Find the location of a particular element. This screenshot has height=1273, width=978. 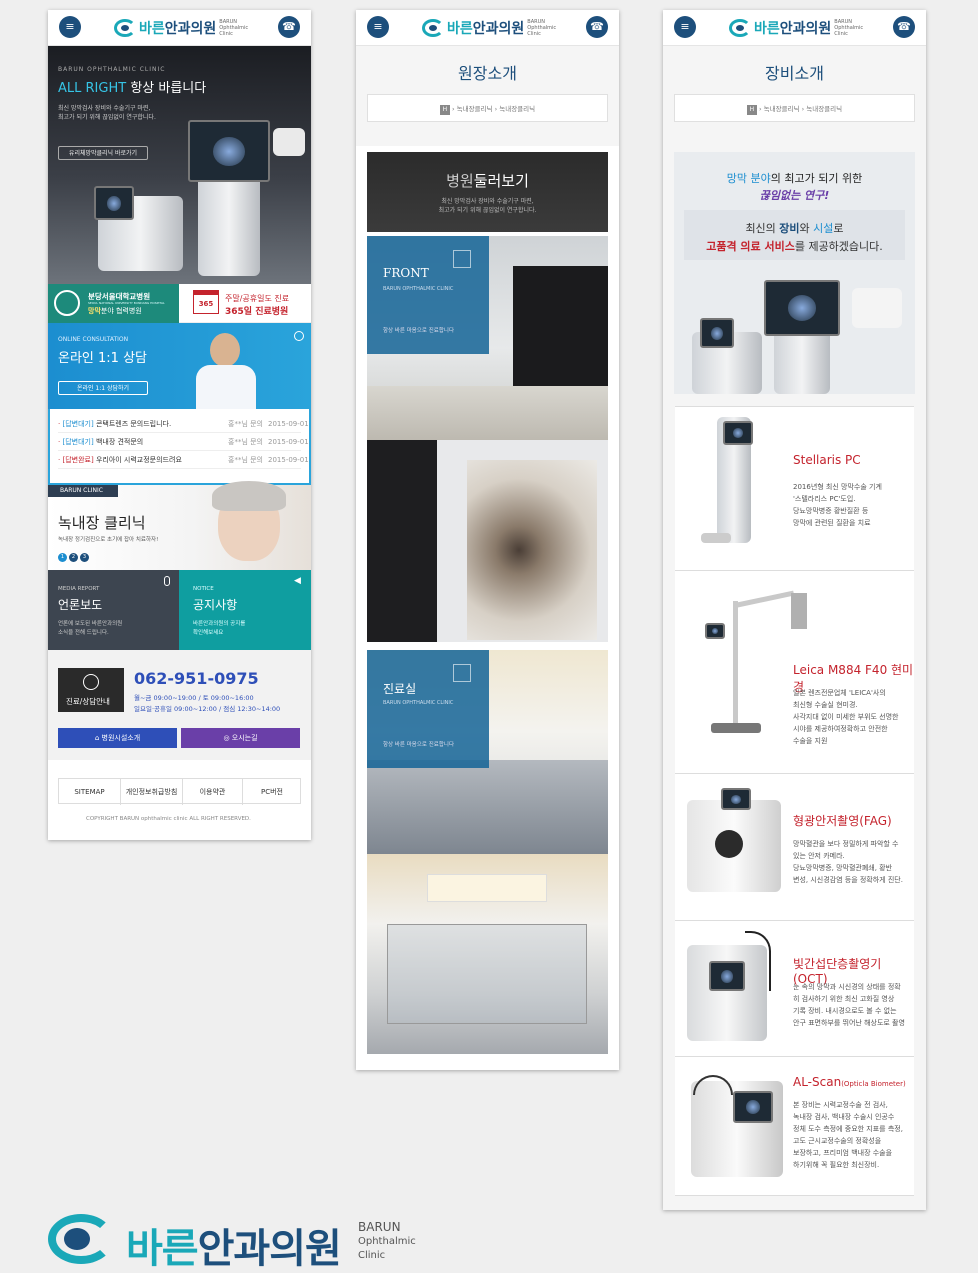

facility-button: ⌂ 병원시설소개 is located at coordinates (117, 738).